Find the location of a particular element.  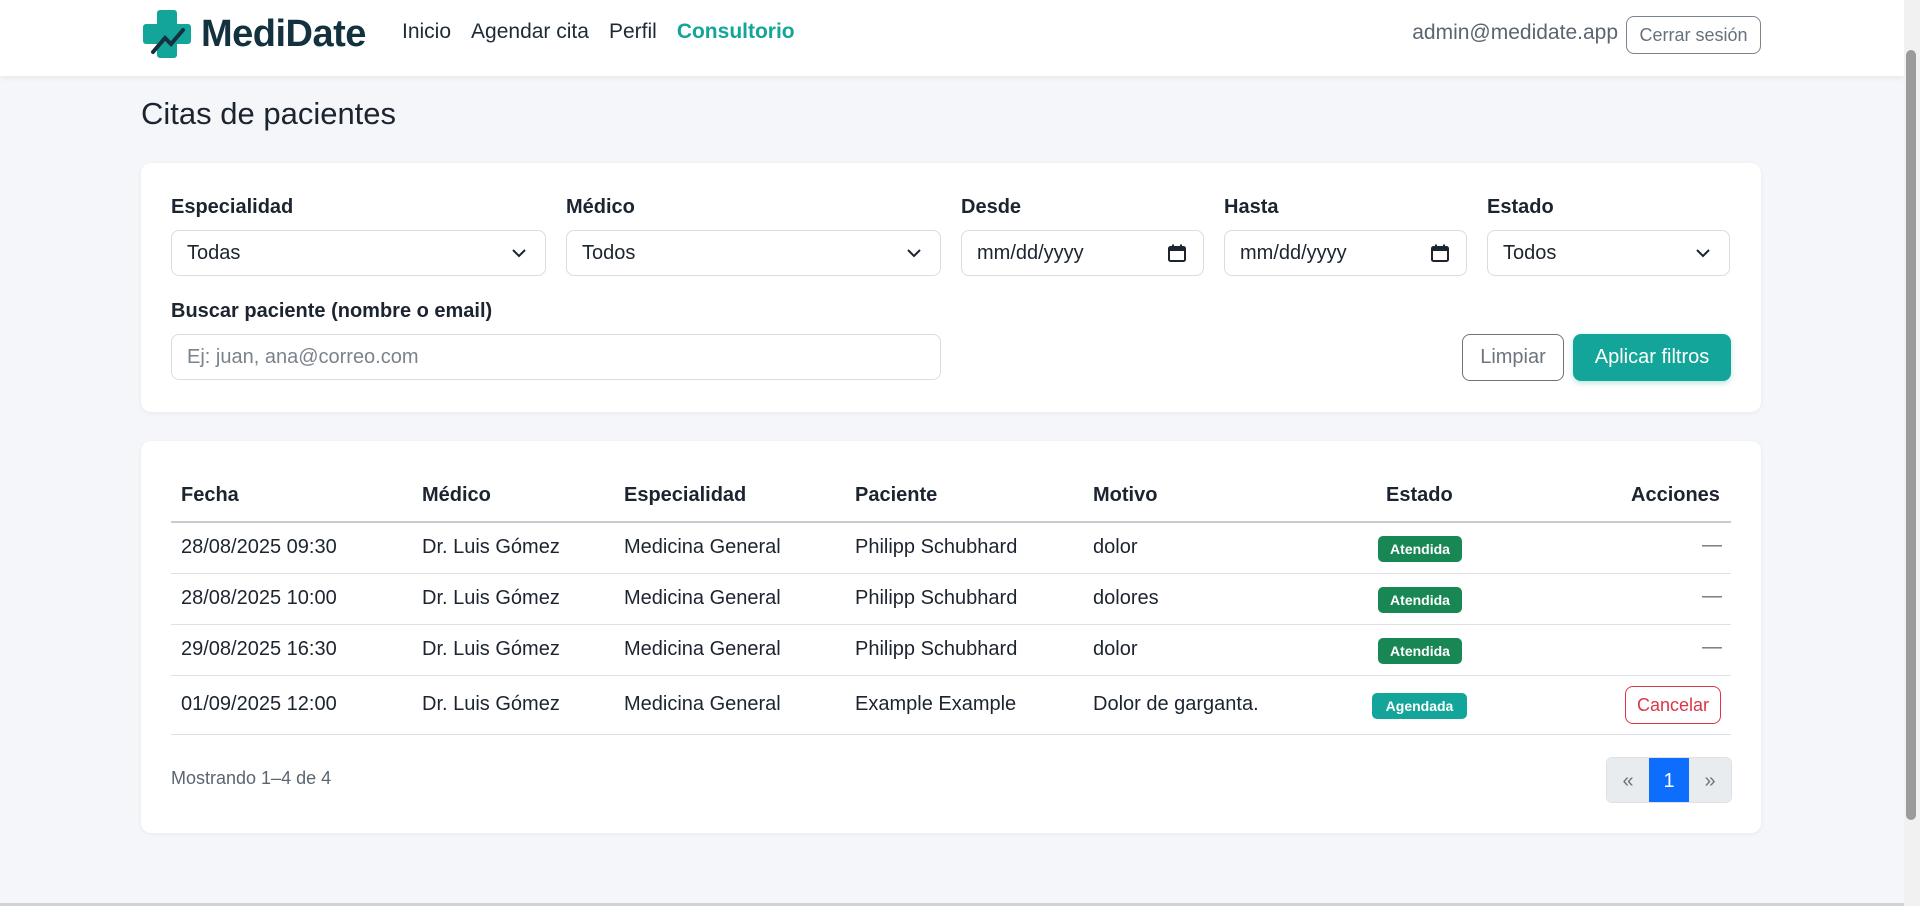

row-2-medico: Dr. Luis Gómez is located at coordinates (491, 598).